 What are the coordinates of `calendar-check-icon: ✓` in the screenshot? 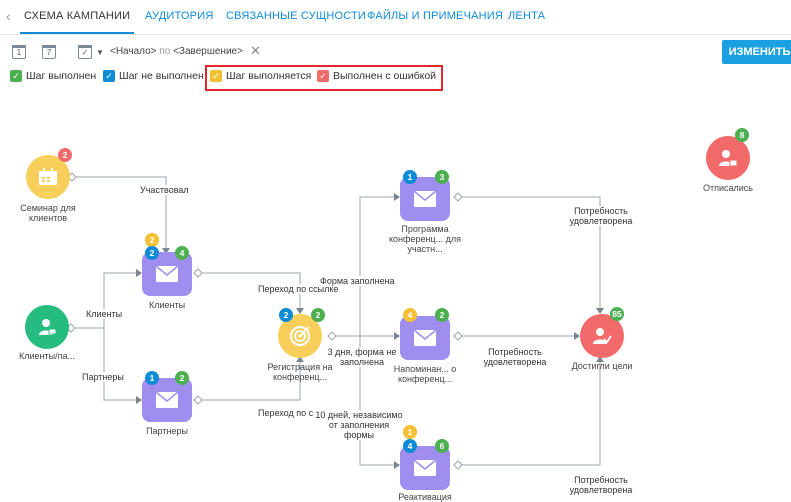 It's located at (85, 52).